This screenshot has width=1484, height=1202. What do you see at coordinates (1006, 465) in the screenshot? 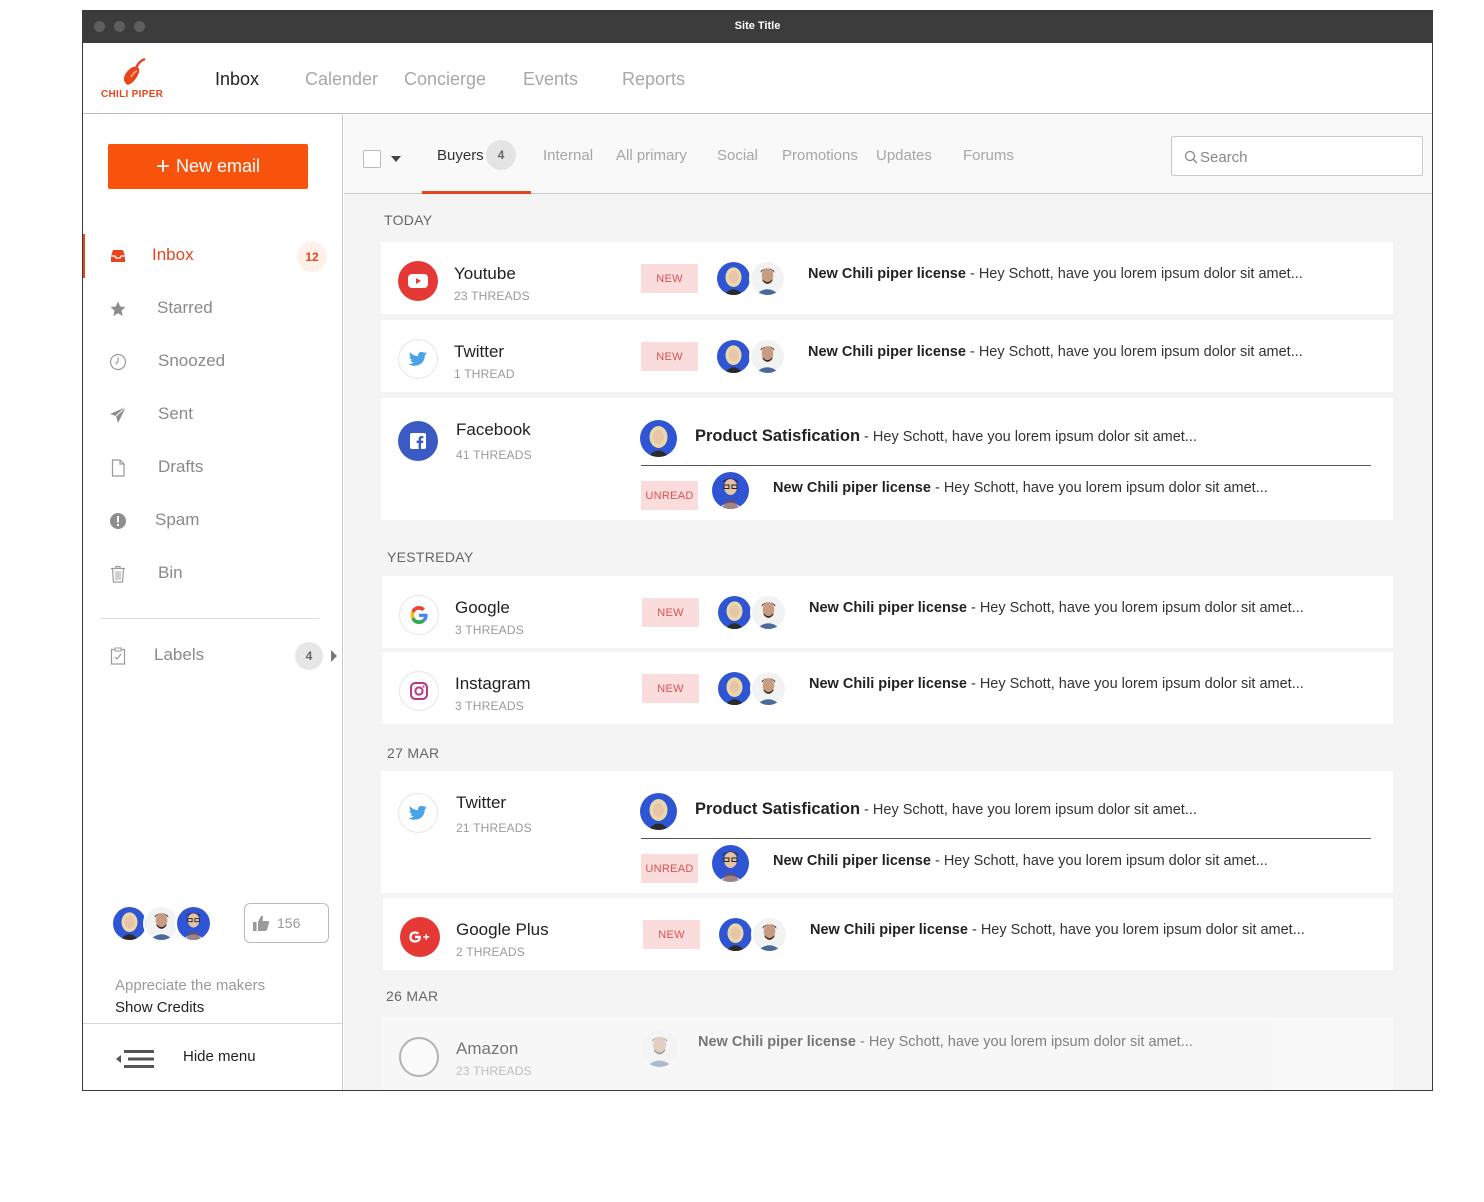
I see `thread-divider` at bounding box center [1006, 465].